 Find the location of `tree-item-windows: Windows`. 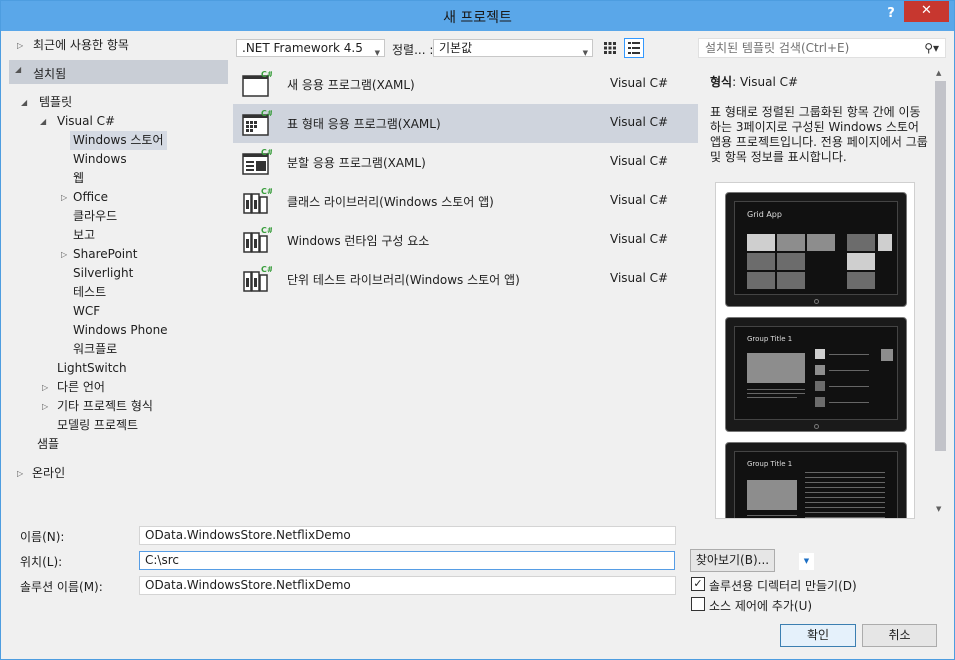

tree-item-windows: Windows is located at coordinates (100, 159).